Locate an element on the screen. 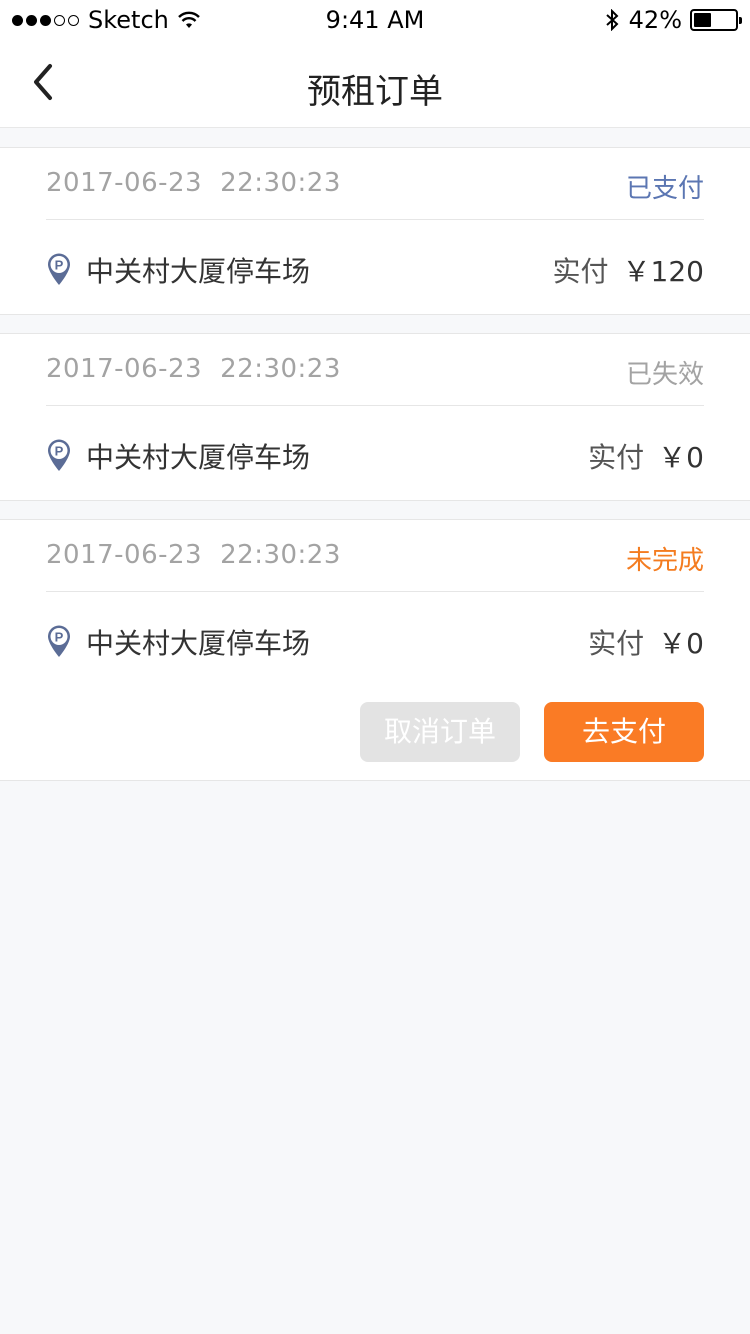  pay-button: 去支付 is located at coordinates (624, 732).